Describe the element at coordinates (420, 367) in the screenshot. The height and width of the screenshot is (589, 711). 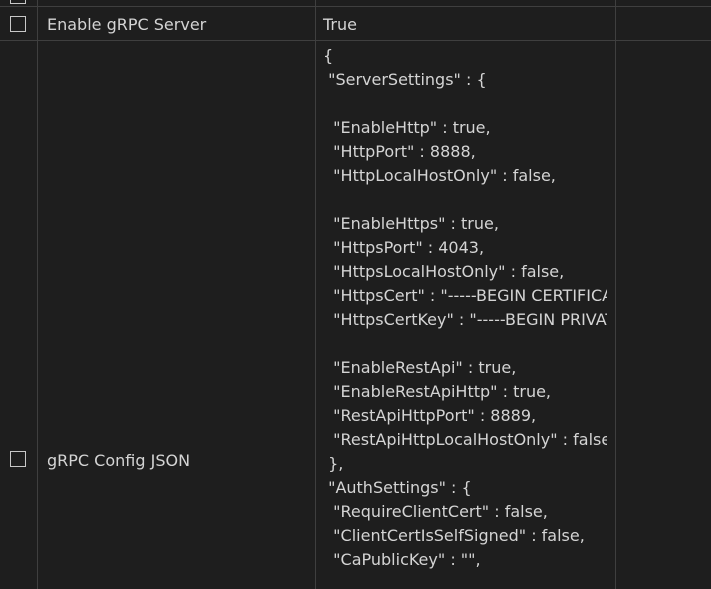
I see `json-line: "EnableRestApi" : true,` at that location.